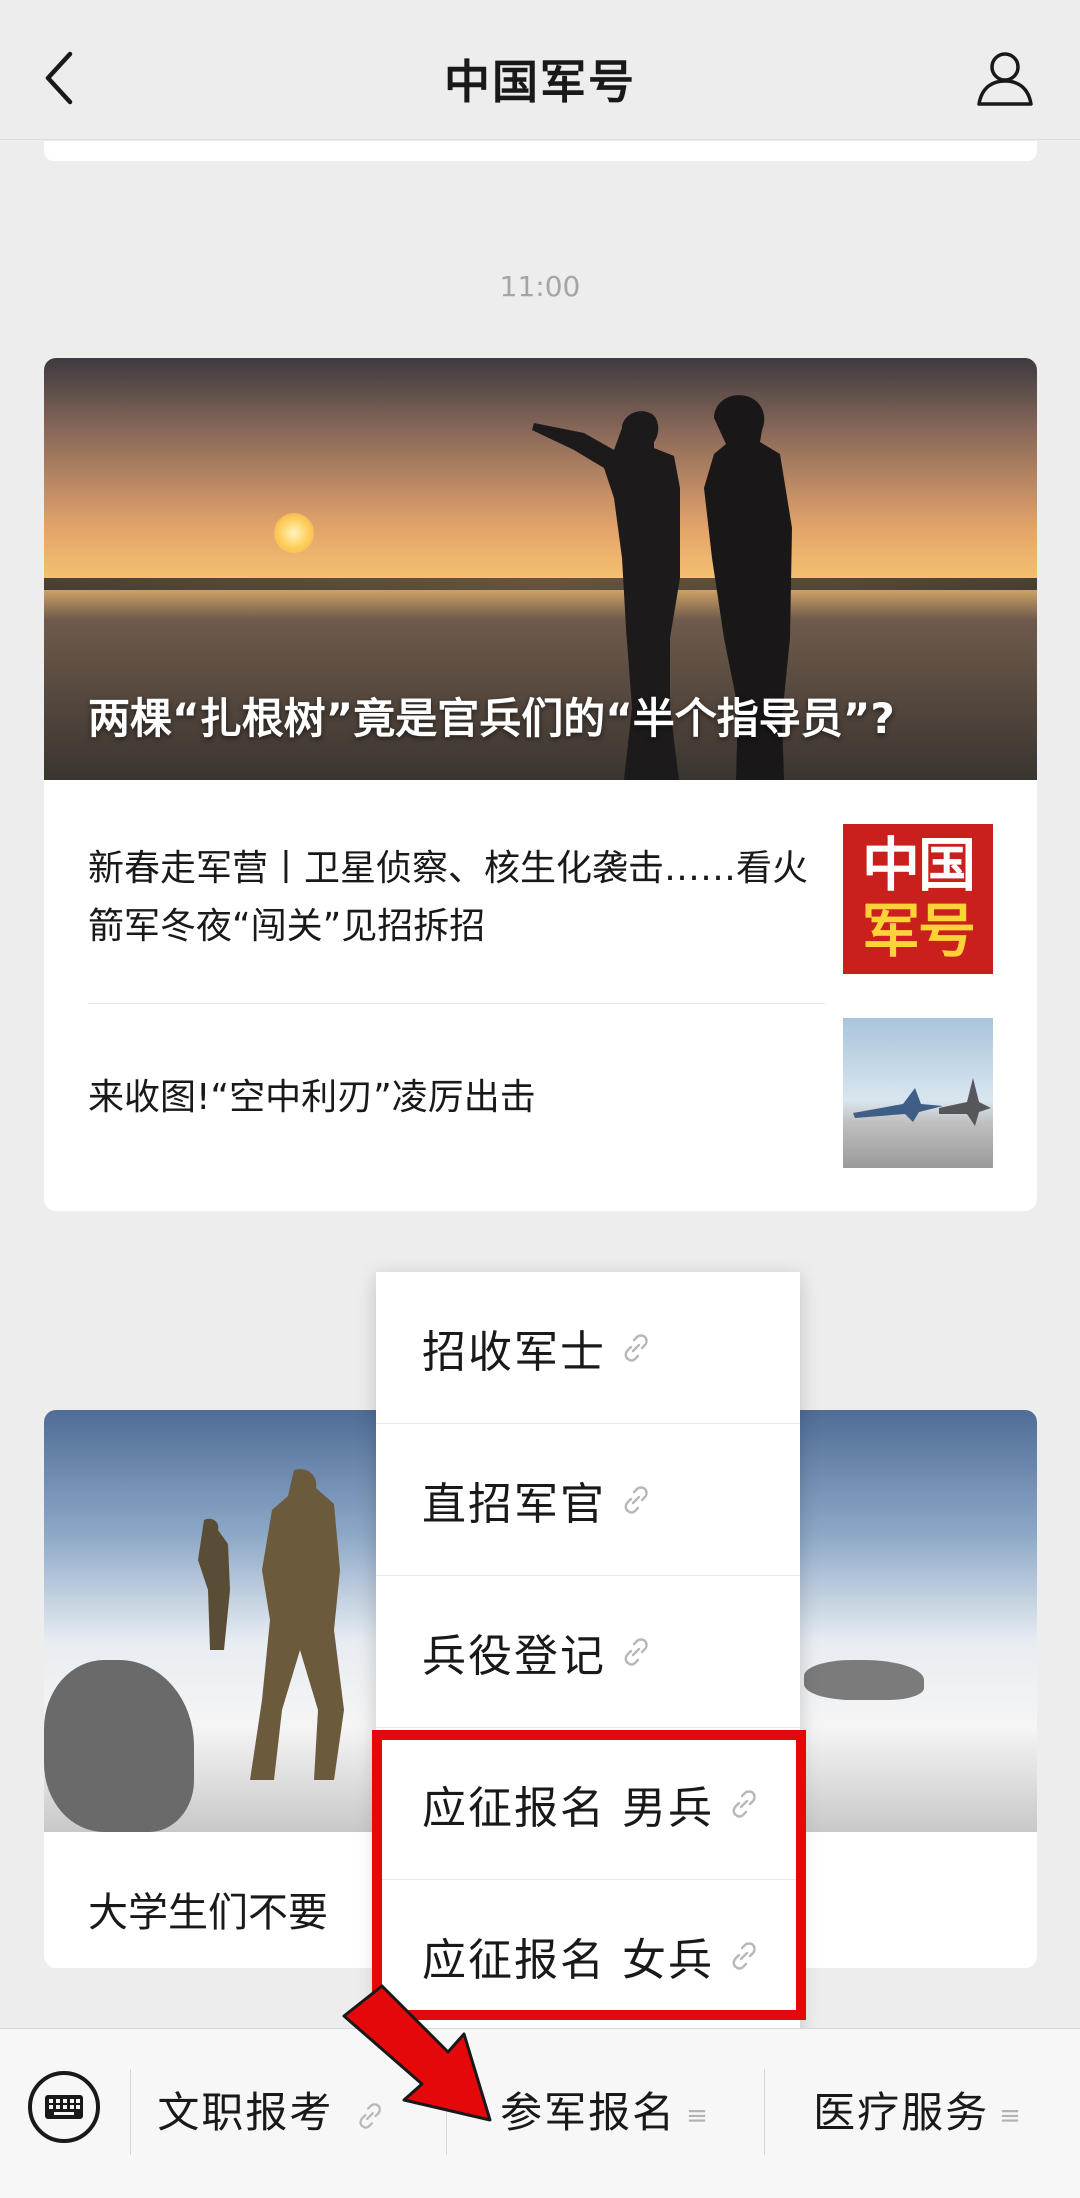 The height and width of the screenshot is (2198, 1080). I want to click on tab-label: 医疗服务, so click(901, 2112).